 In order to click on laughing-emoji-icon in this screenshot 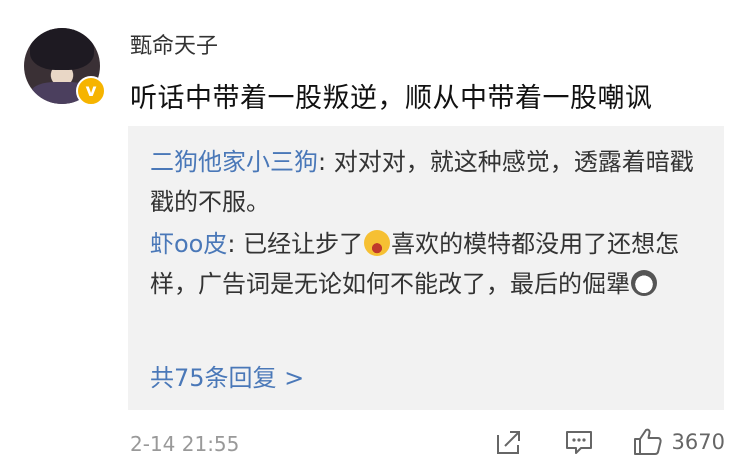, I will do `click(377, 243)`.